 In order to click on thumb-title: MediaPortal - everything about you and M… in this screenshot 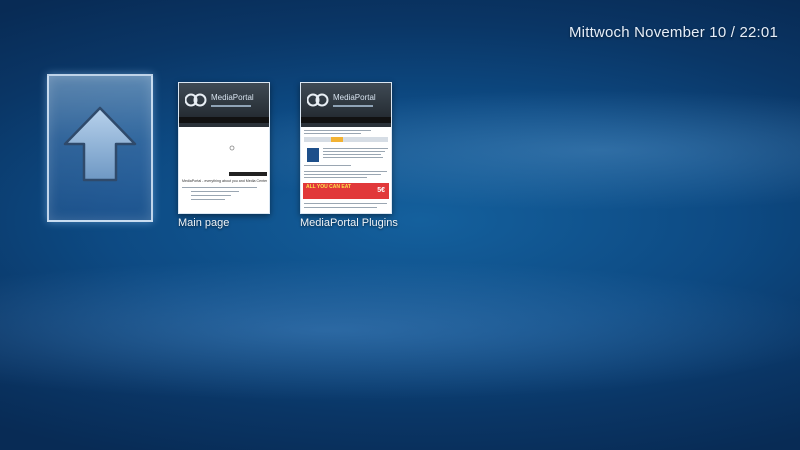, I will do `click(224, 181)`.